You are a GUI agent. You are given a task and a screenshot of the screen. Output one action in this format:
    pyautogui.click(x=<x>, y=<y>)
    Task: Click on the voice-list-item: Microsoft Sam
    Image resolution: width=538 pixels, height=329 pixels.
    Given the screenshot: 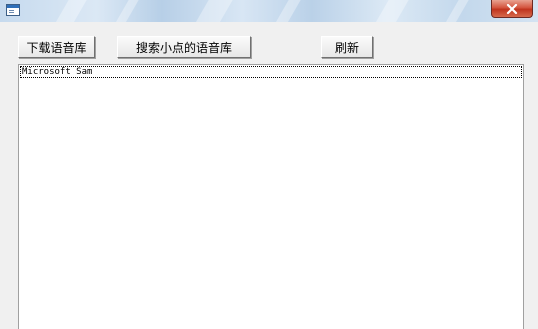 What is the action you would take?
    pyautogui.click(x=271, y=72)
    